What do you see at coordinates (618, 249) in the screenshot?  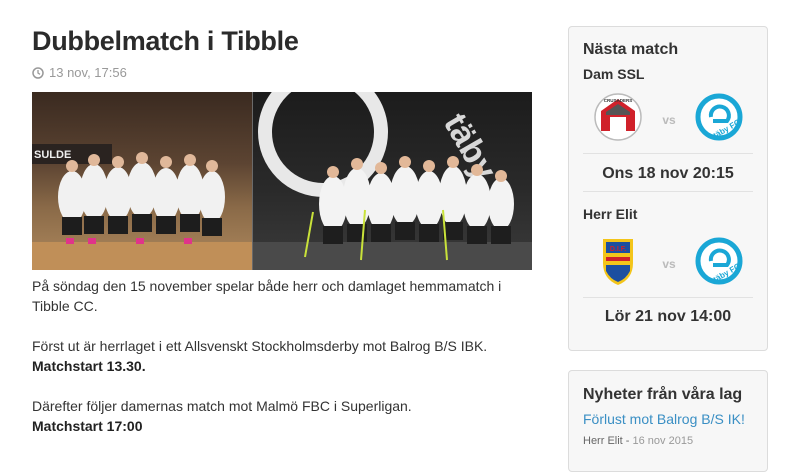 I see `svg-text: D.I.F.` at bounding box center [618, 249].